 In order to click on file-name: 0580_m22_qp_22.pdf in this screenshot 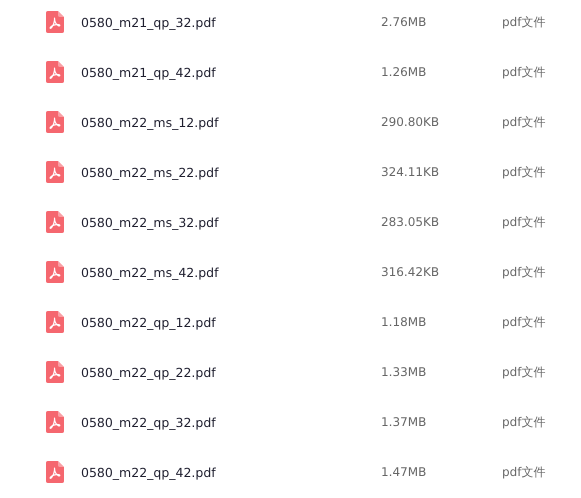, I will do `click(231, 372)`.